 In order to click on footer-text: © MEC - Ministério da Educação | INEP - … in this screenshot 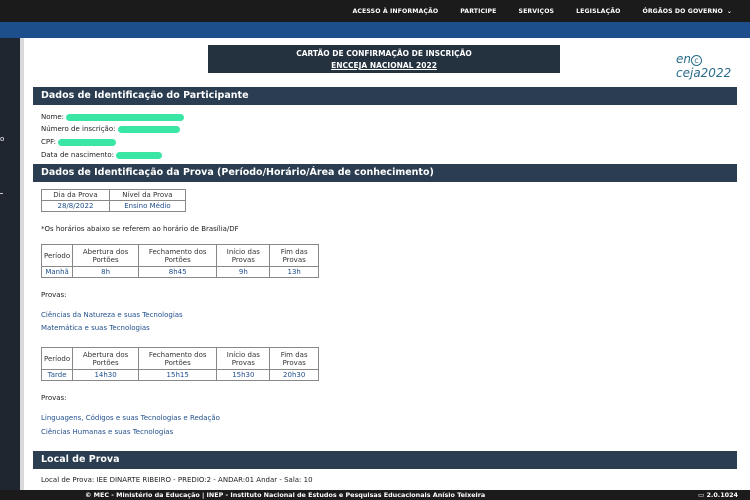, I will do `click(285, 495)`.